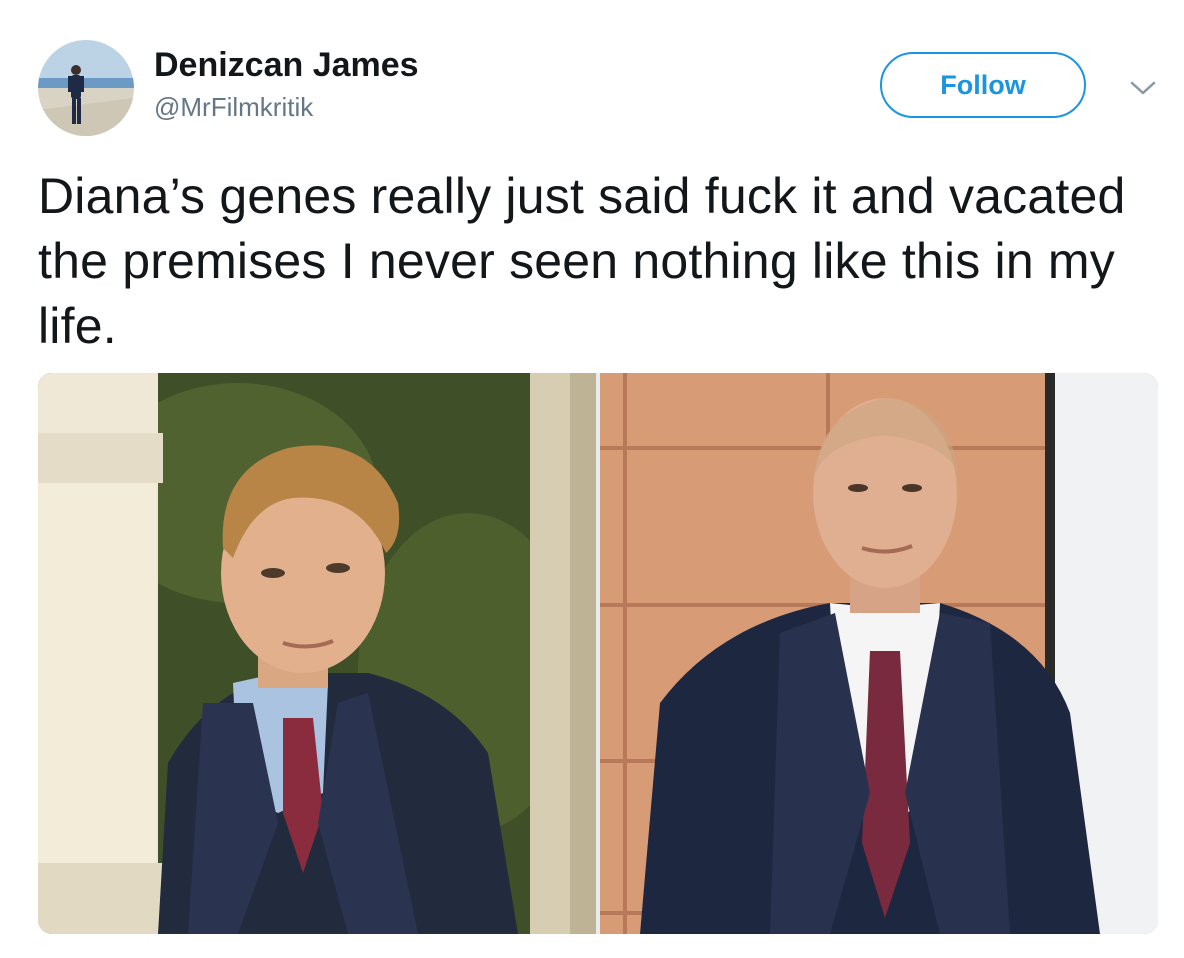 This screenshot has height=958, width=1184. What do you see at coordinates (1143, 88) in the screenshot?
I see `chevron-down-icon` at bounding box center [1143, 88].